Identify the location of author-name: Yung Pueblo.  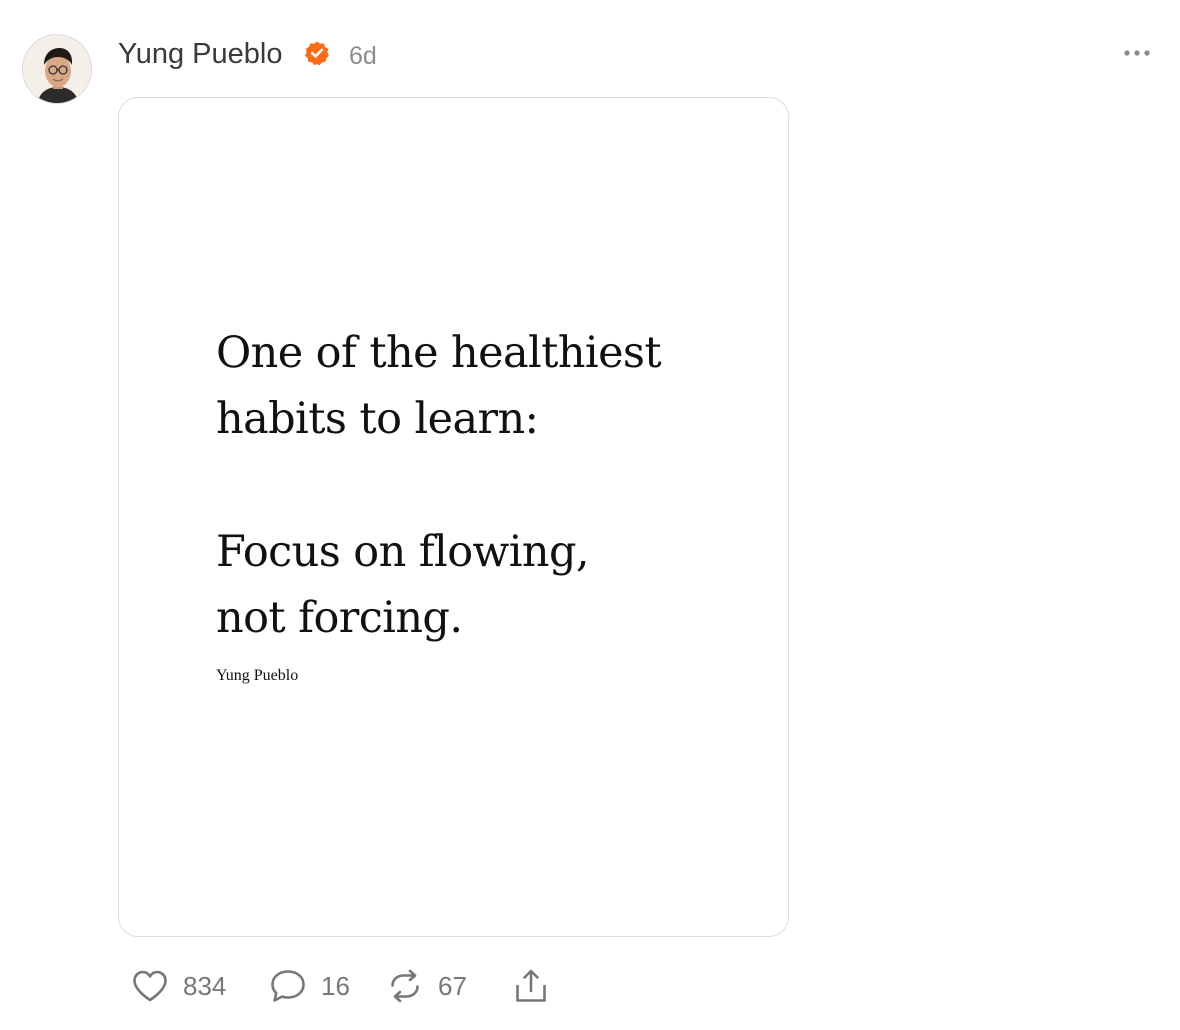
(200, 54).